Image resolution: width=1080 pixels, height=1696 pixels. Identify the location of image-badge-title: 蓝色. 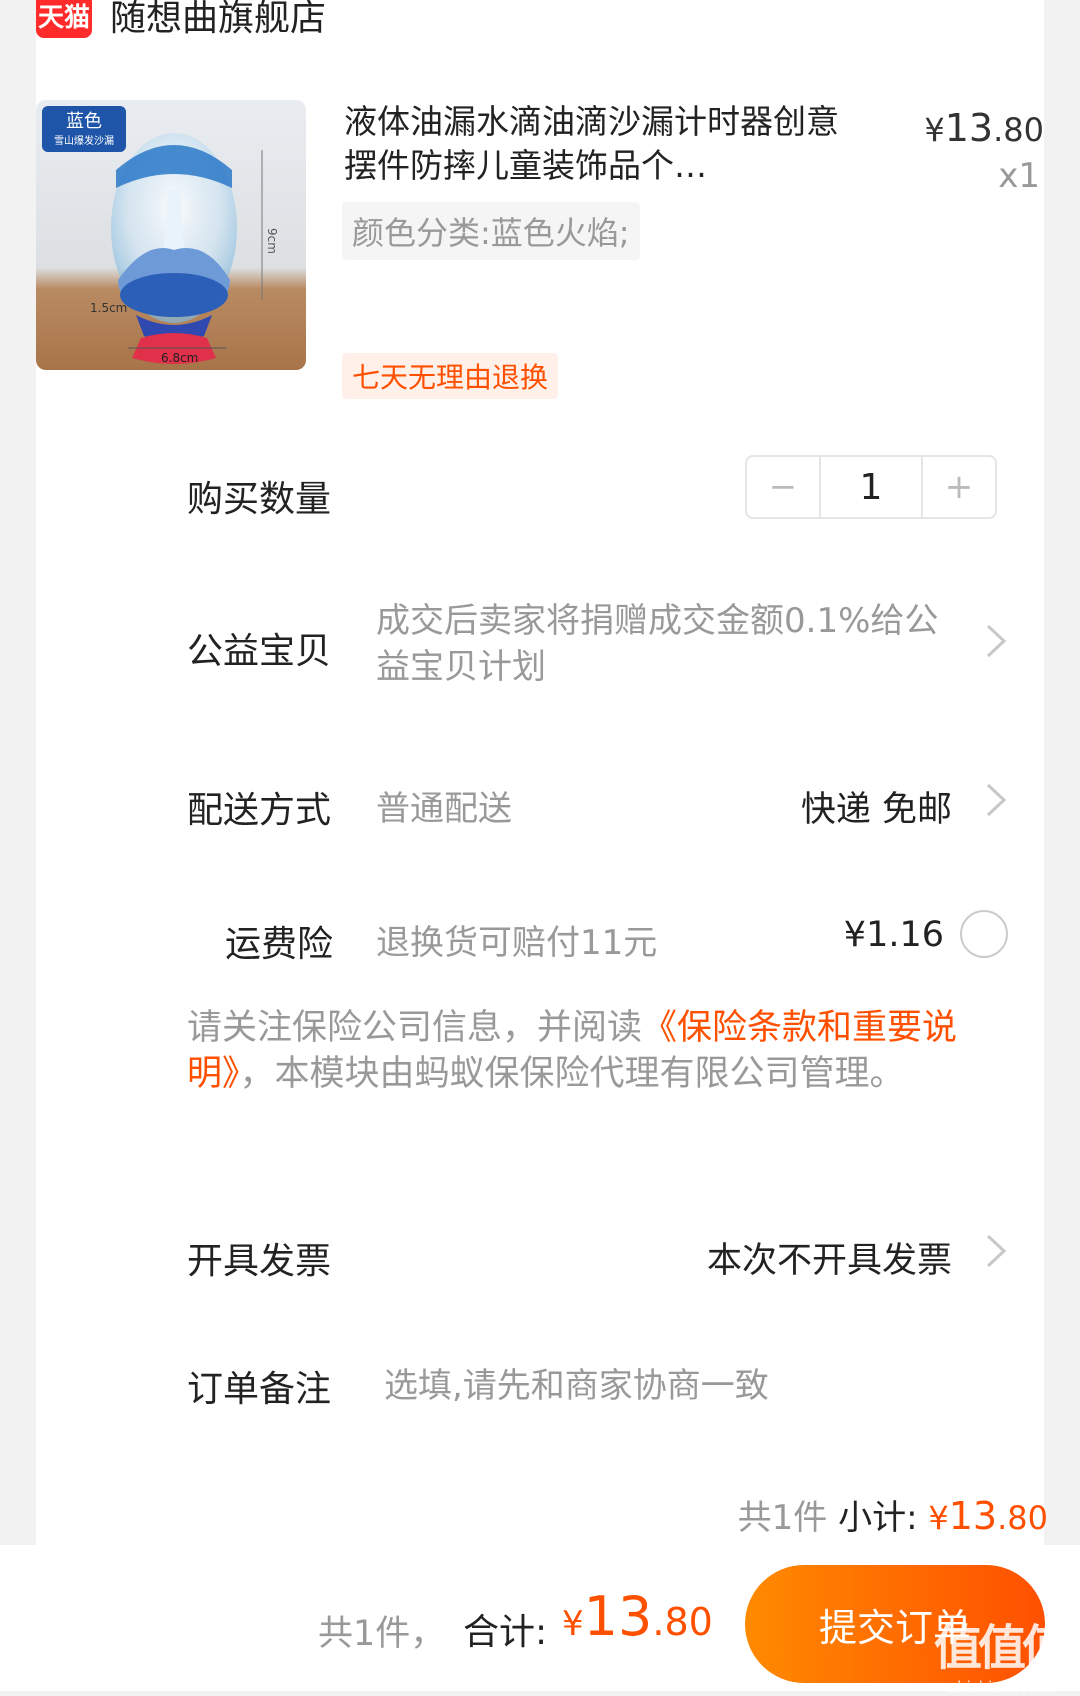
(84, 121).